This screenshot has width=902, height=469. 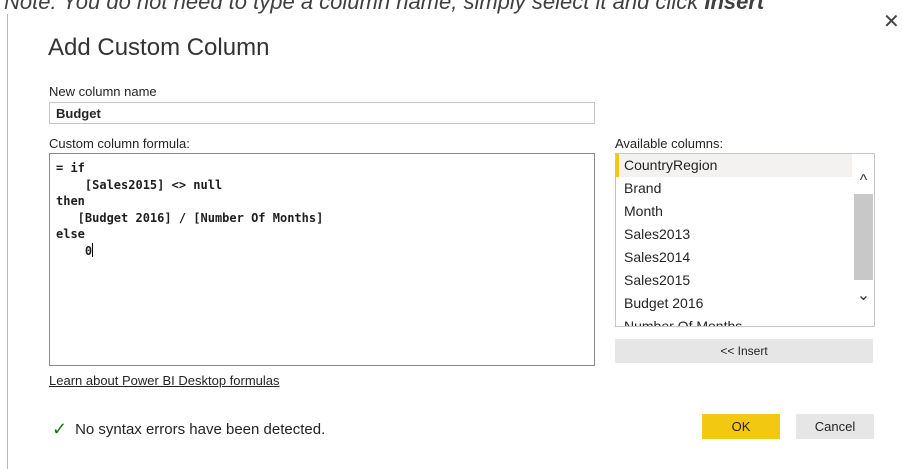 I want to click on chevron-up-icon: ^, so click(x=863, y=181).